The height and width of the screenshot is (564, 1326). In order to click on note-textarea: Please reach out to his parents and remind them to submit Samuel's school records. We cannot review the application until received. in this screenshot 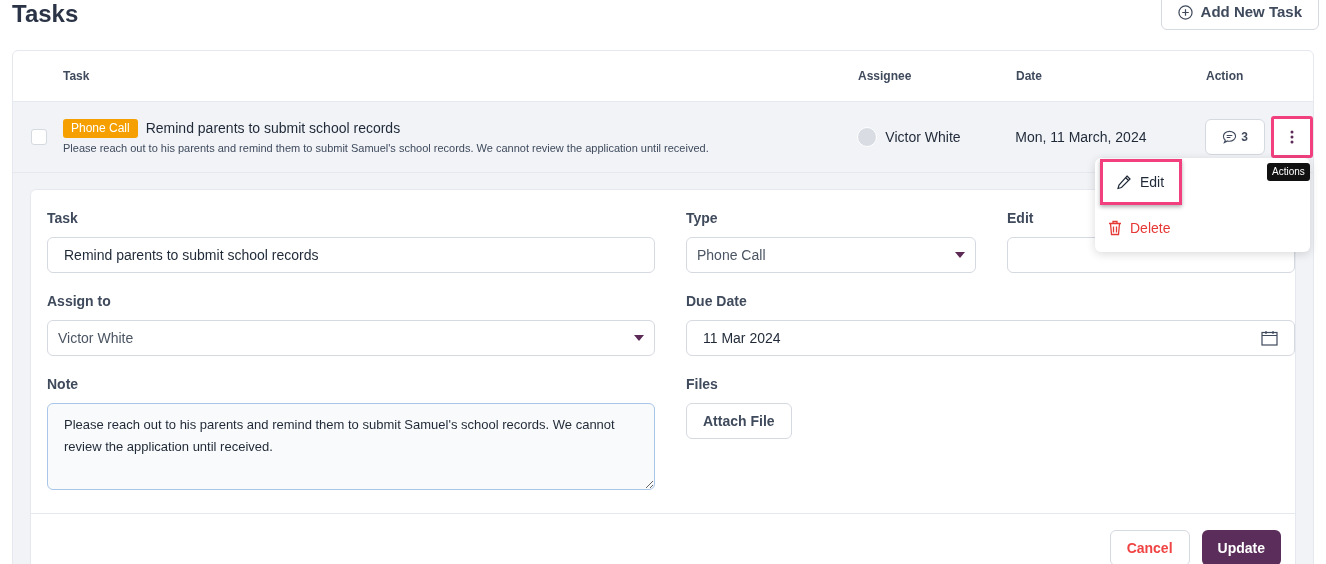, I will do `click(351, 446)`.